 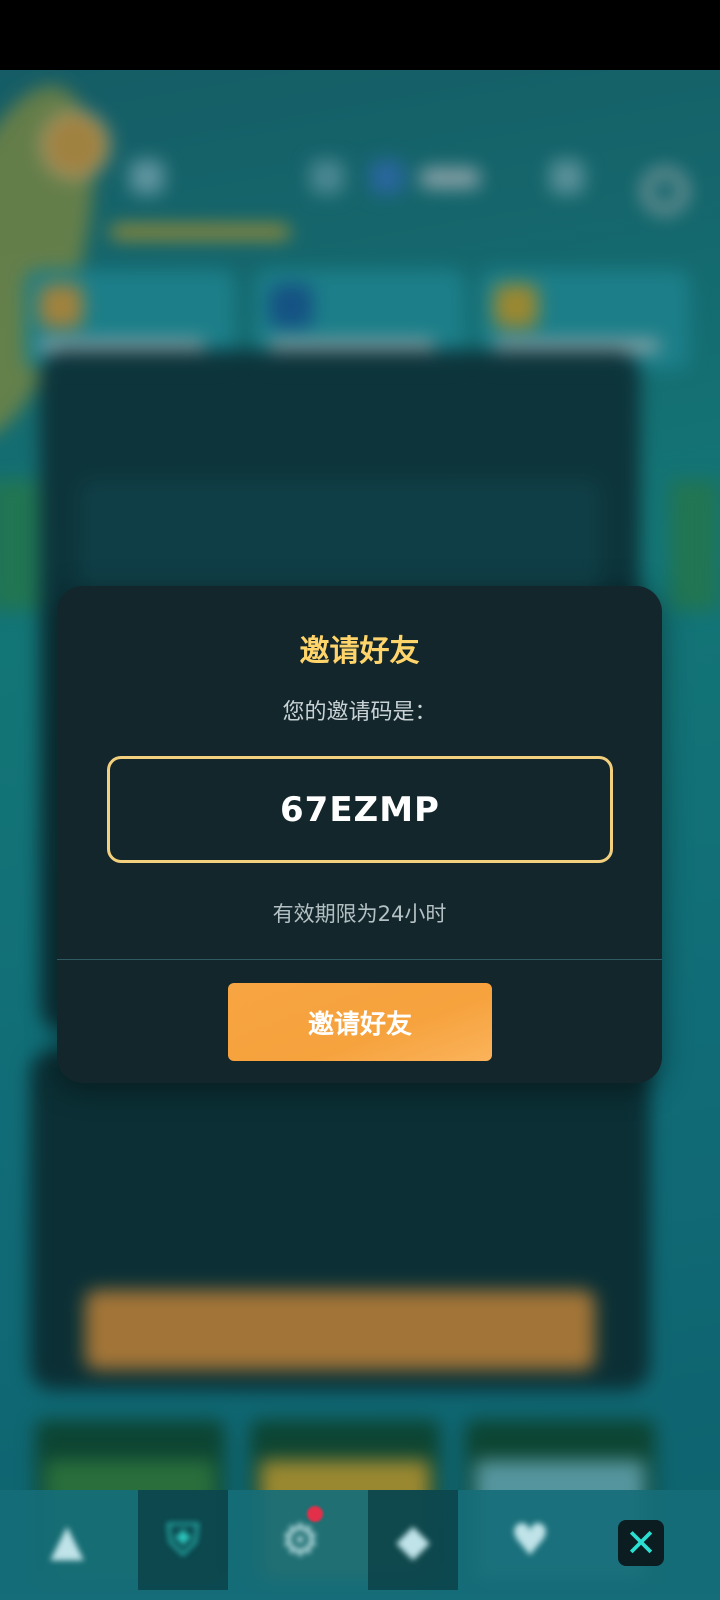 I want to click on expiry-note: 有效期限为24小时, so click(x=359, y=914).